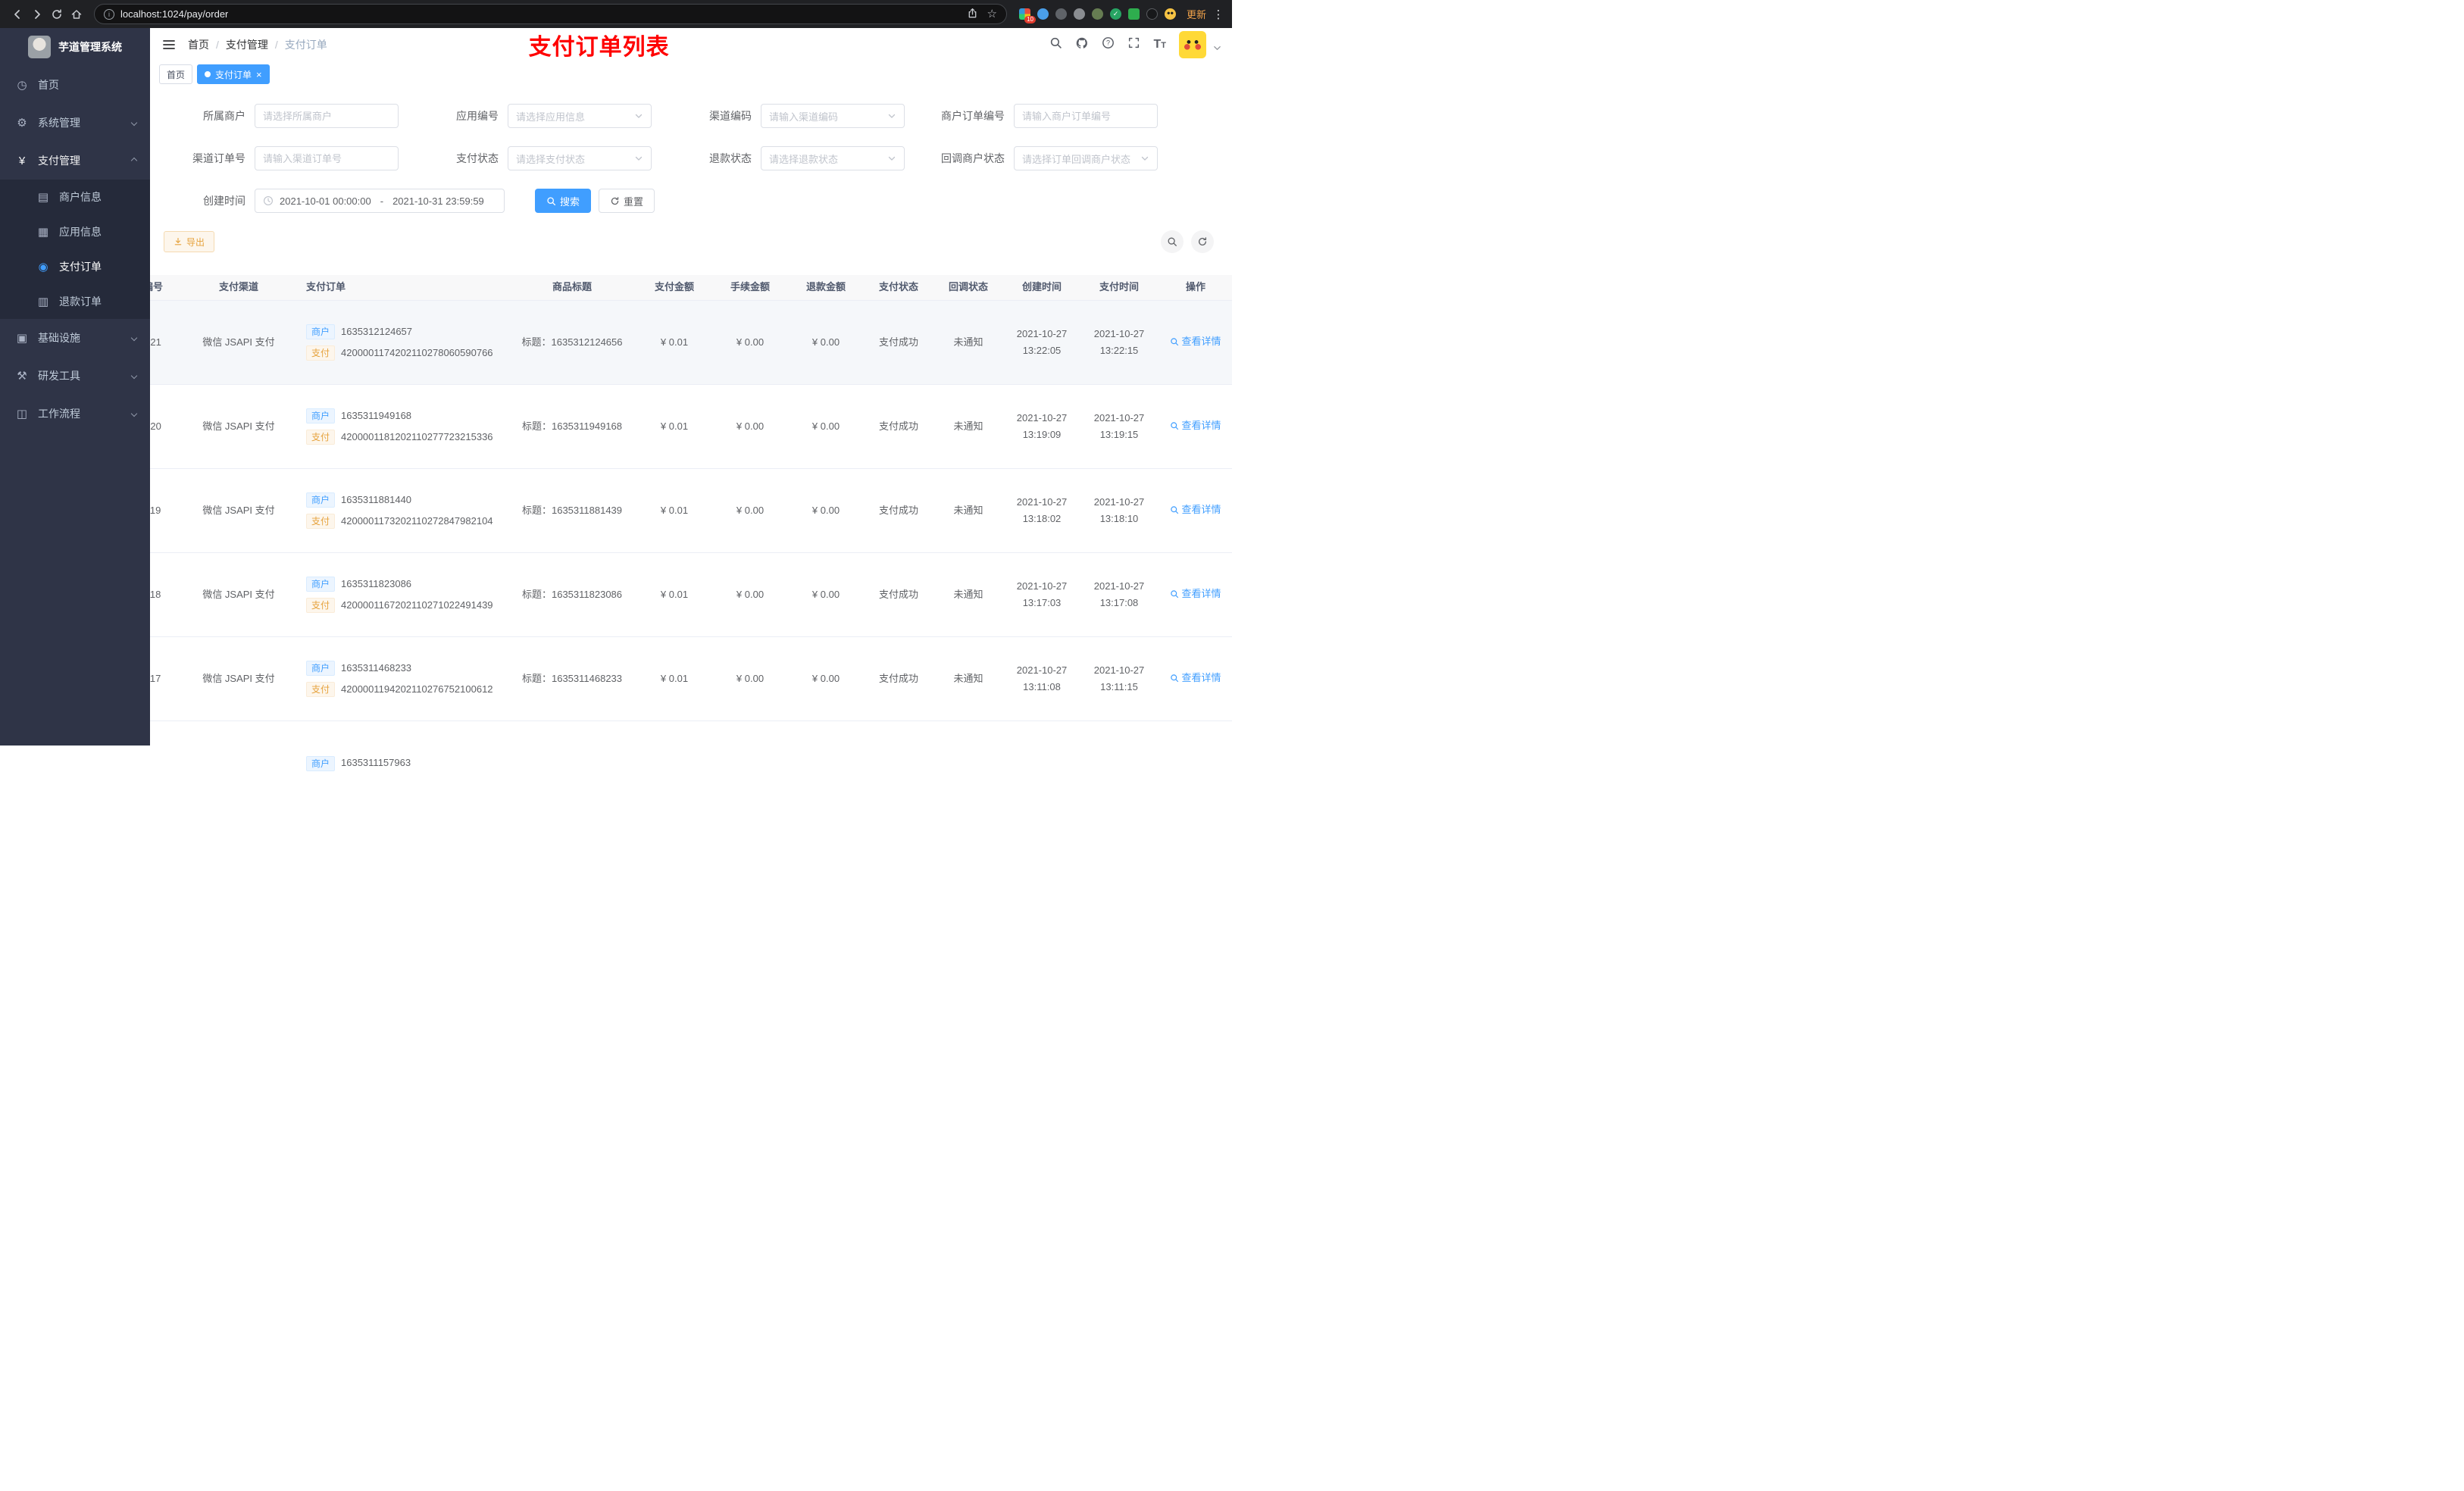 The width and height of the screenshot is (2464, 1491). What do you see at coordinates (109, 14) in the screenshot?
I see `site-info-icon: i` at bounding box center [109, 14].